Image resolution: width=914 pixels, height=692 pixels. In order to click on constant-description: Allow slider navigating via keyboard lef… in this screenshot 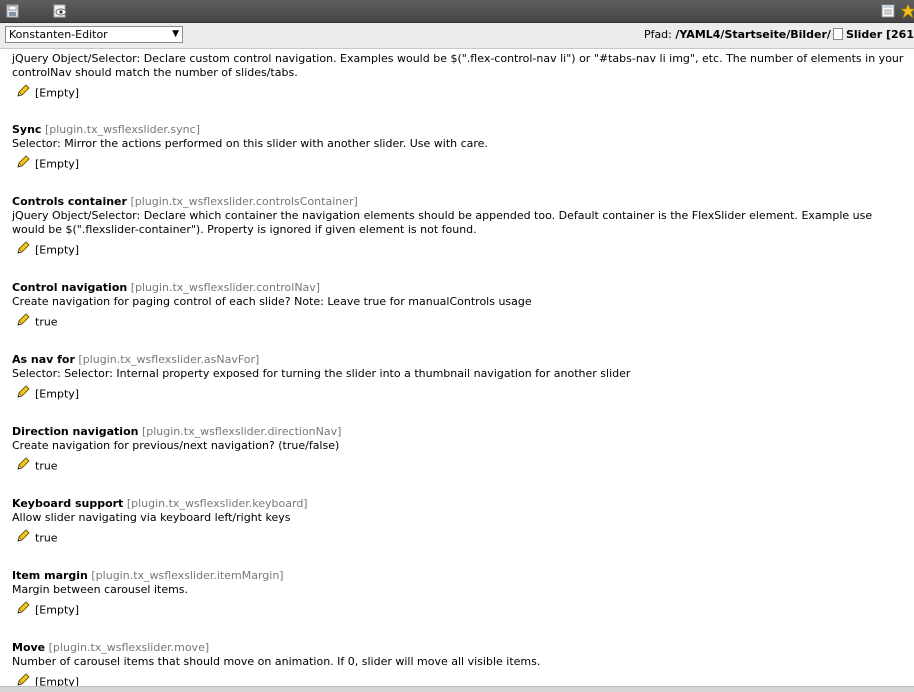, I will do `click(151, 517)`.